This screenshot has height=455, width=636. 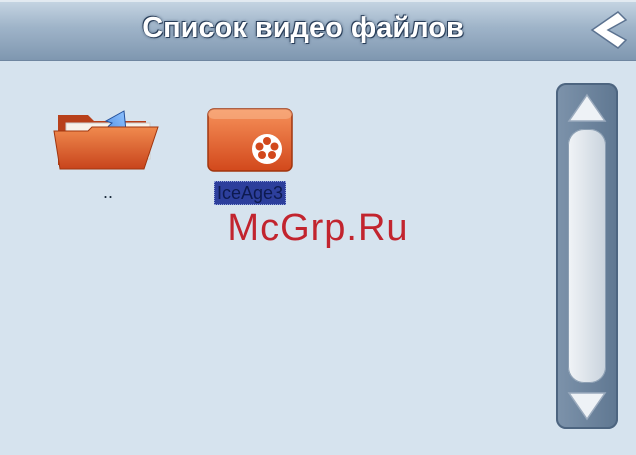 I want to click on scroll-track, so click(x=587, y=256).